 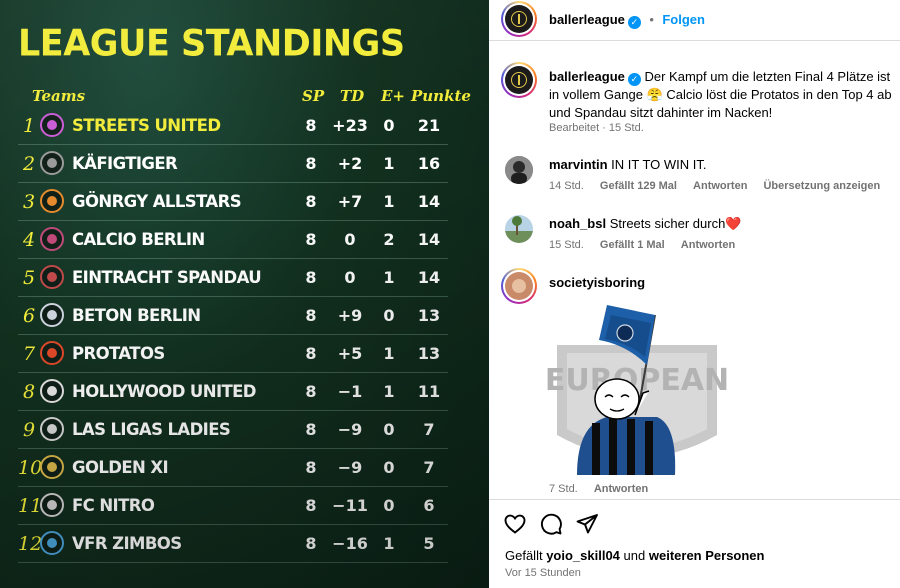 I want to click on td-cell: +23, so click(x=350, y=125).